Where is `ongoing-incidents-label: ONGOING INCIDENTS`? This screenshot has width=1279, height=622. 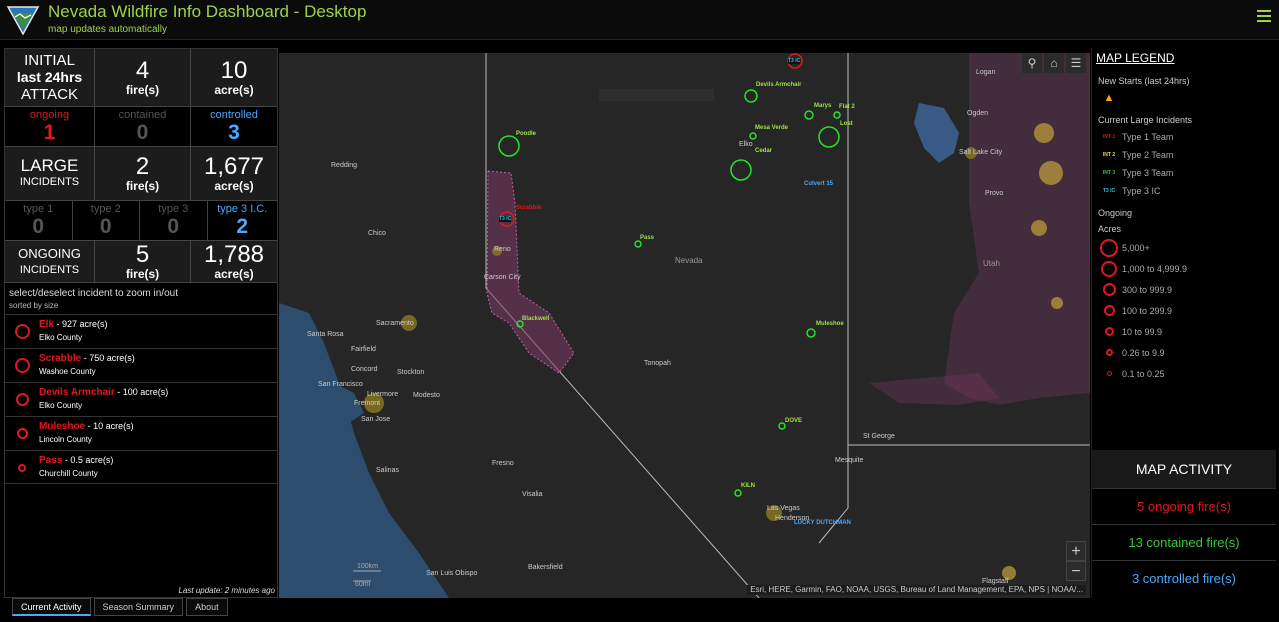 ongoing-incidents-label: ONGOING INCIDENTS is located at coordinates (50, 261).